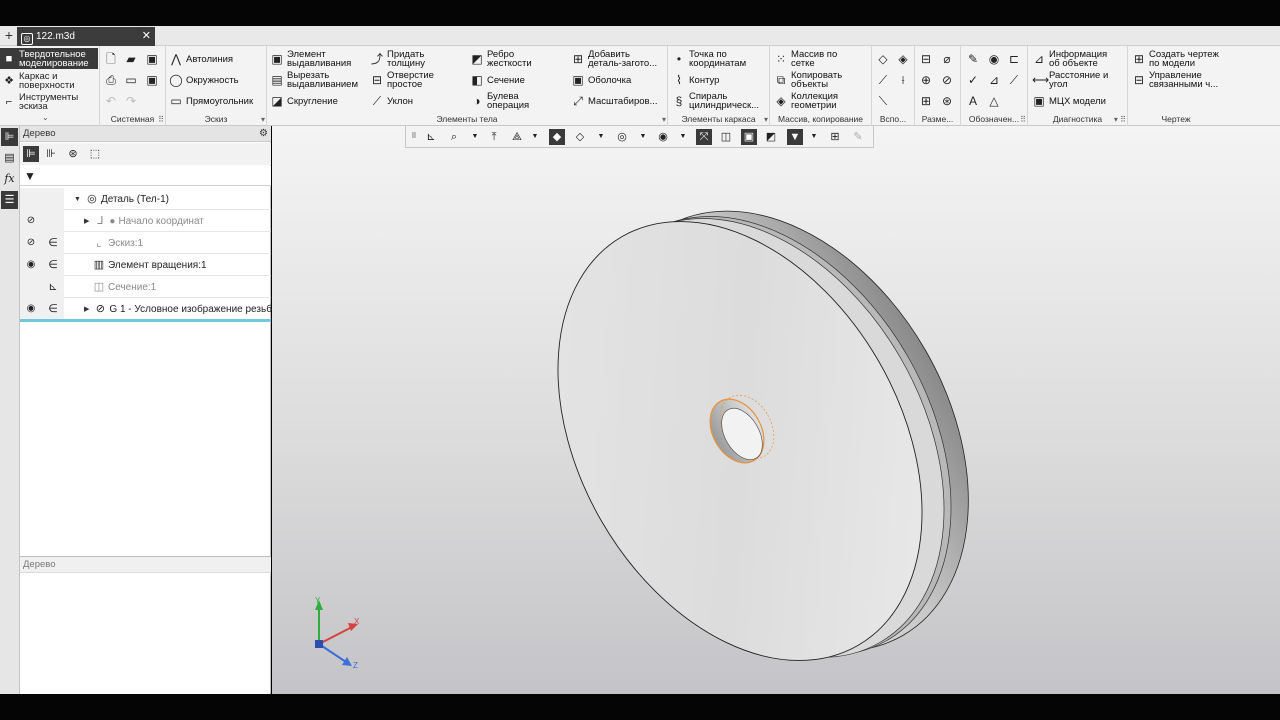 Image resolution: width=1280 pixels, height=720 pixels. I want to click on rectangle-button: ▭ Прямоугольник, so click(211, 101).